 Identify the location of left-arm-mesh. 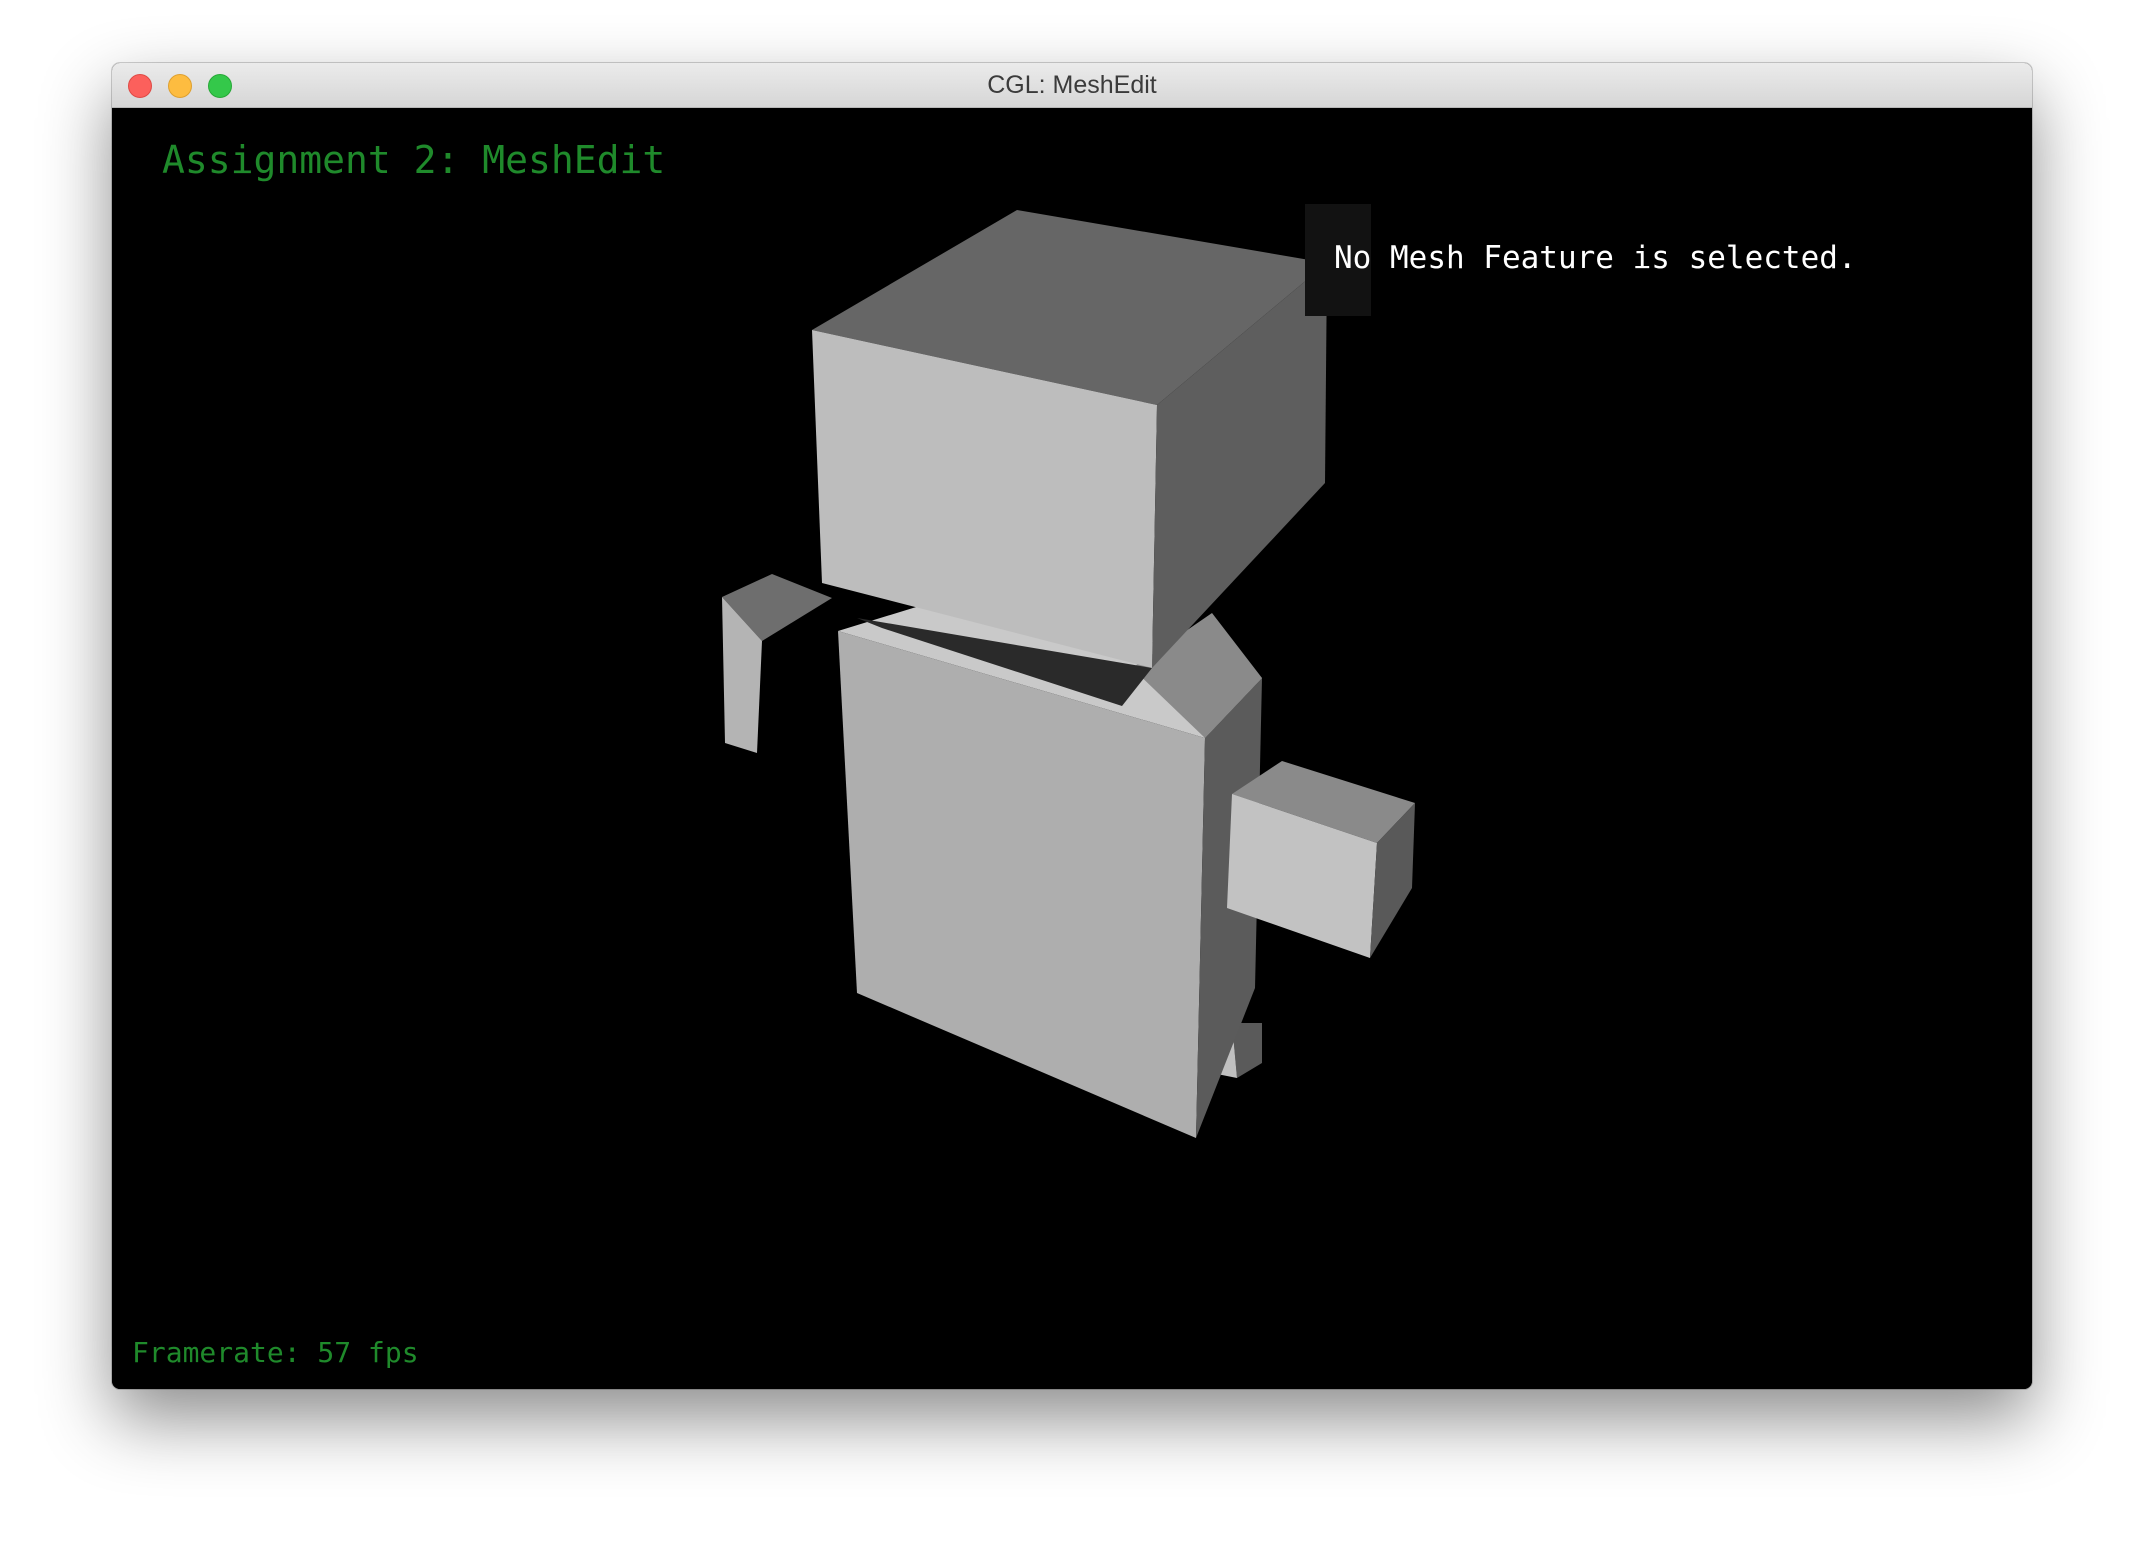
(777, 663).